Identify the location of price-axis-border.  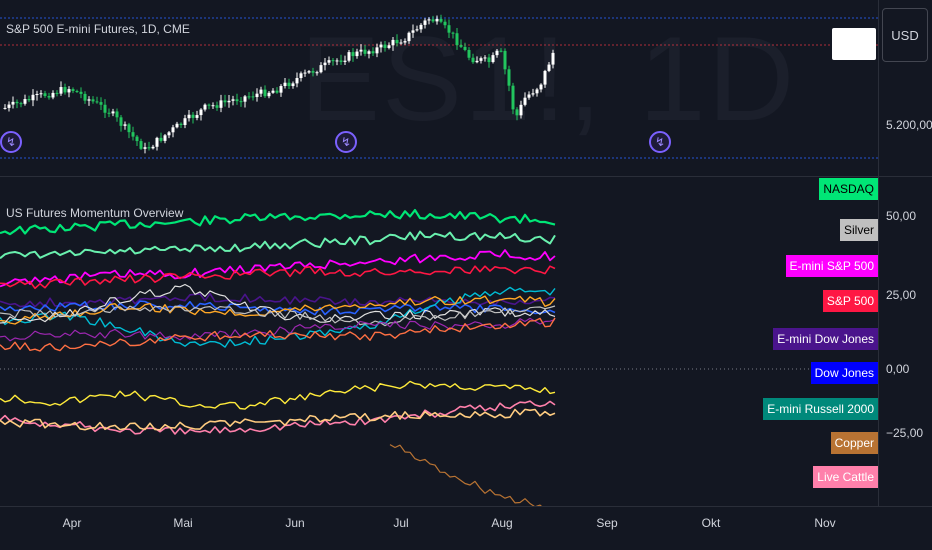
(878, 253).